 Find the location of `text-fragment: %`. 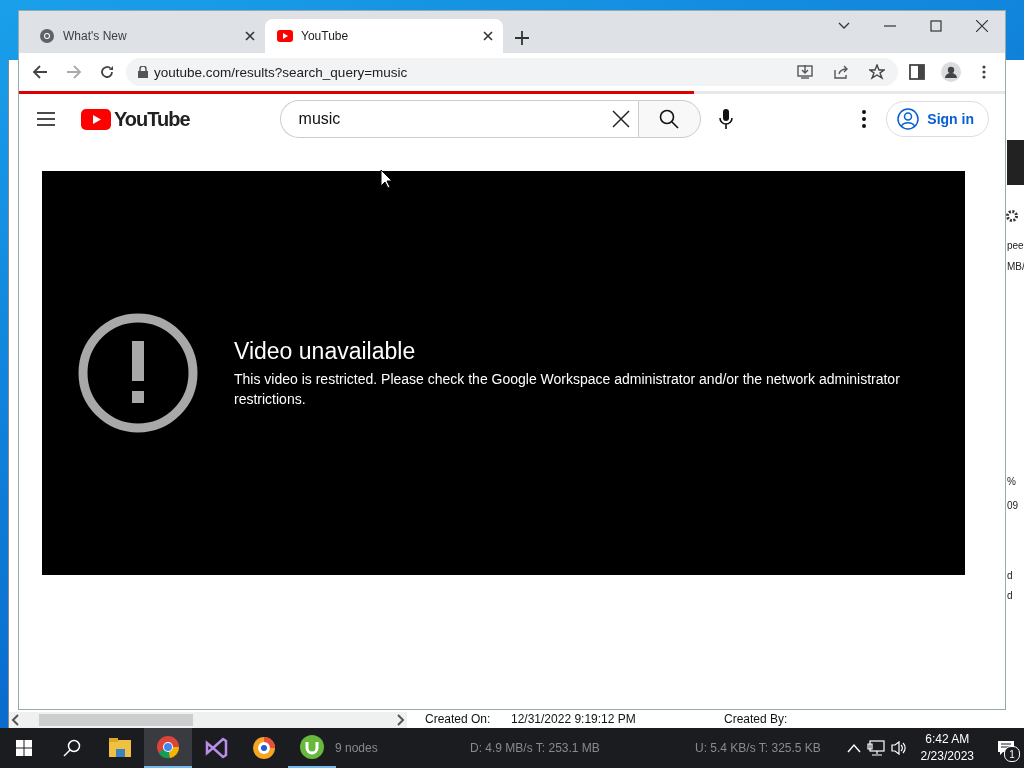

text-fragment: % is located at coordinates (1011, 481).